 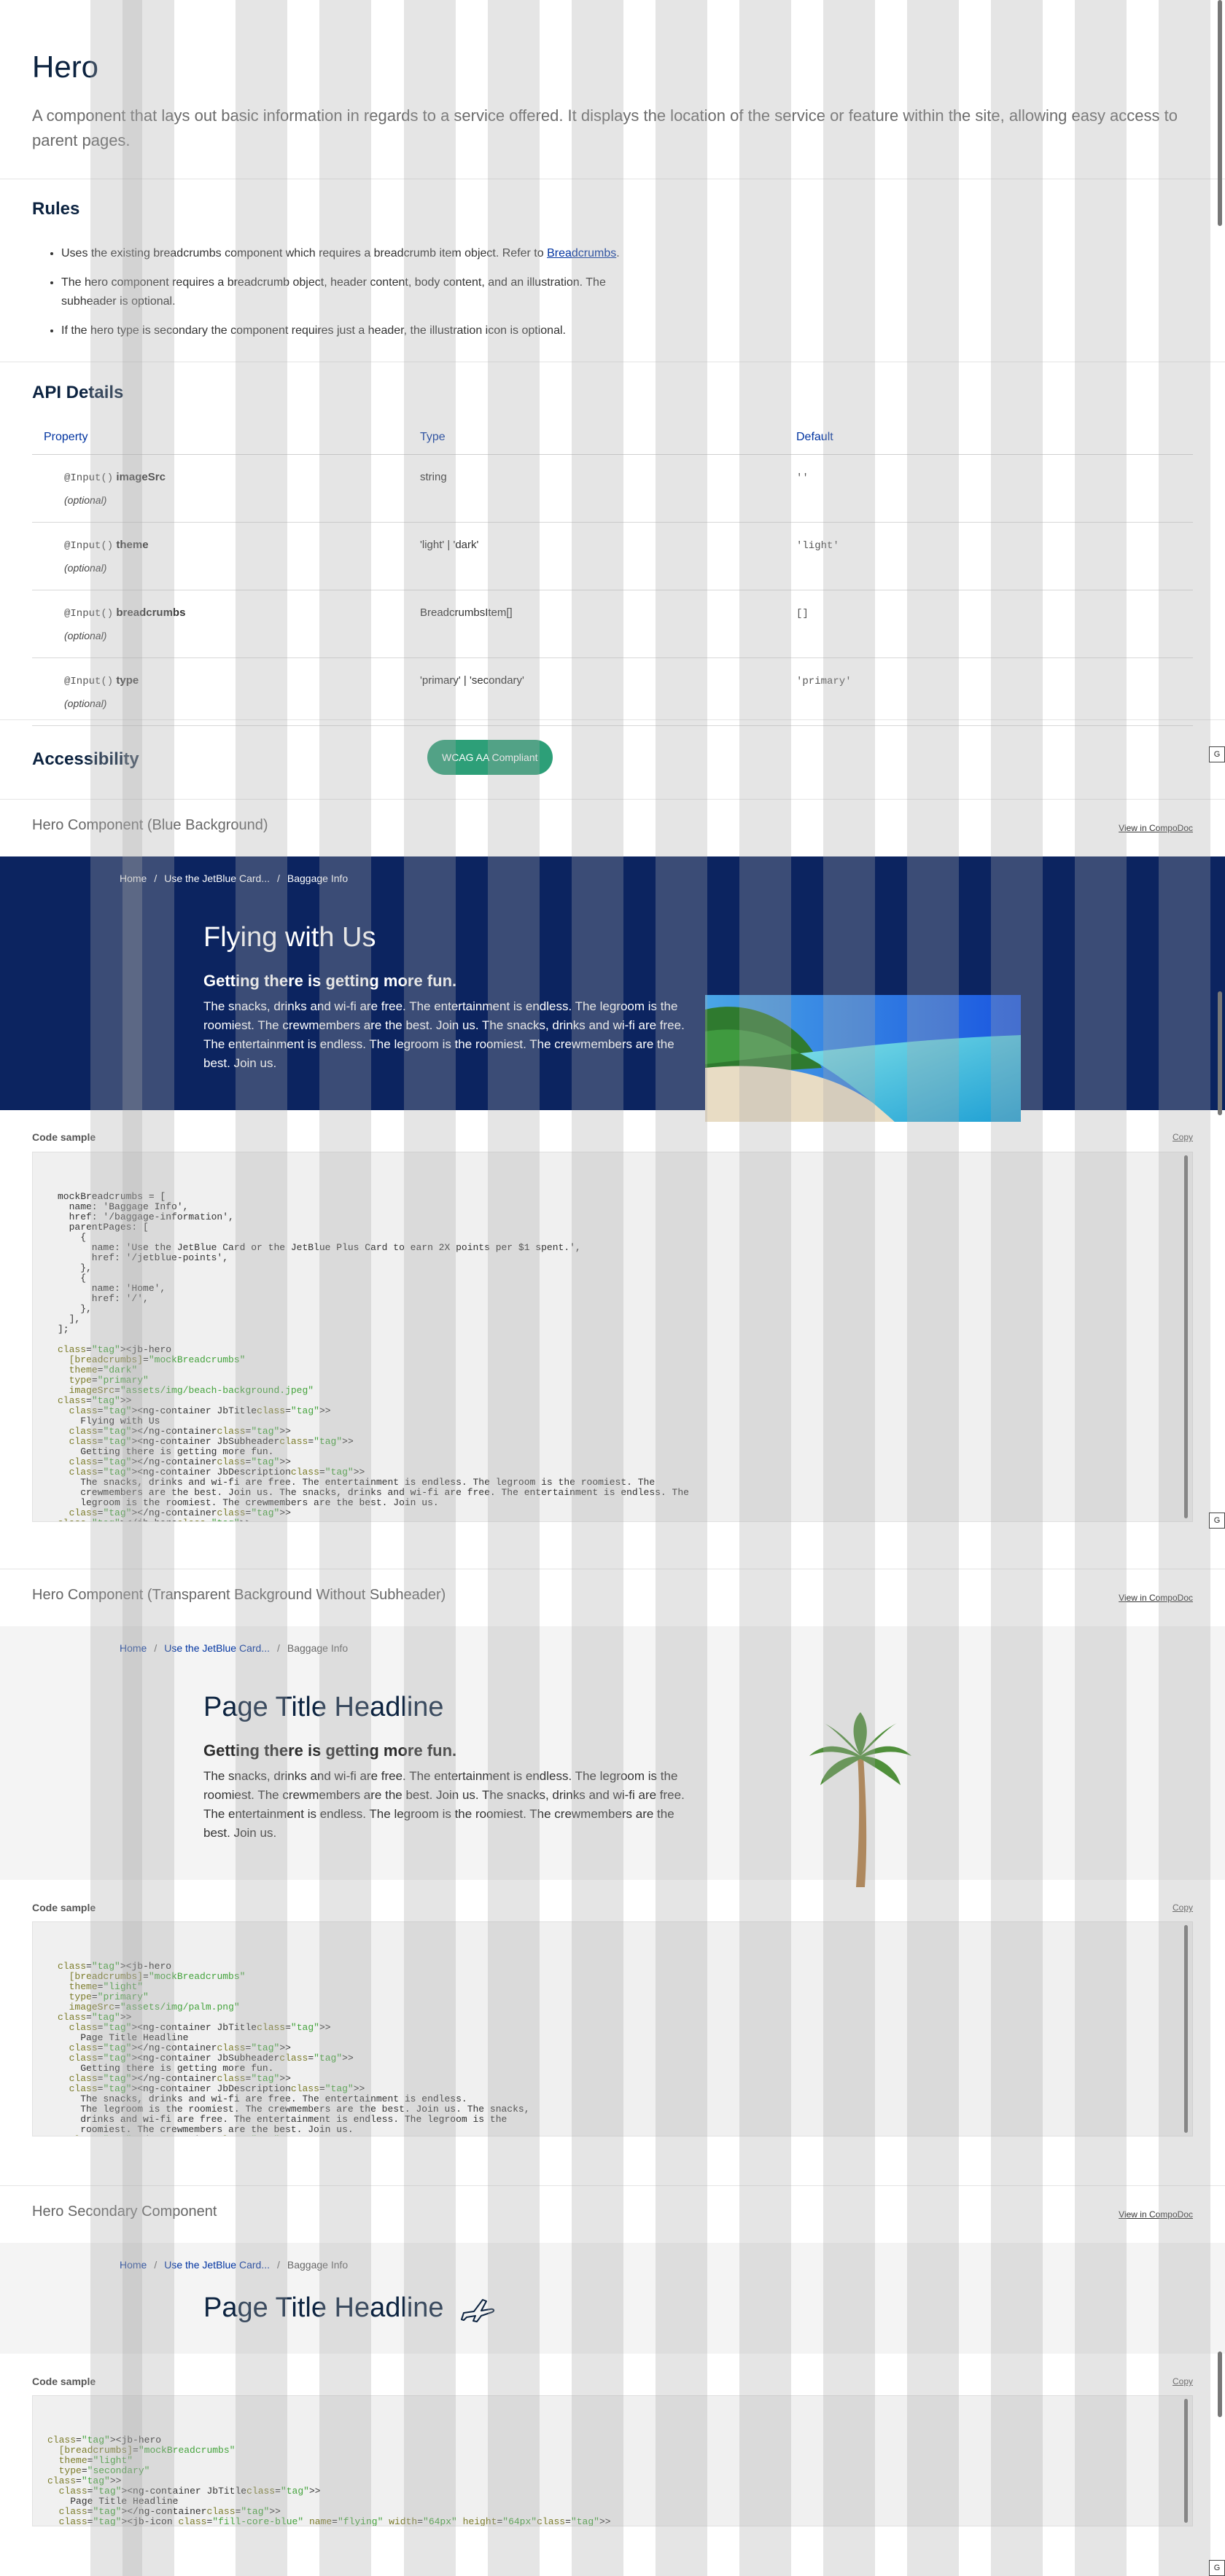 I want to click on page-title: Hero, so click(x=65, y=67).